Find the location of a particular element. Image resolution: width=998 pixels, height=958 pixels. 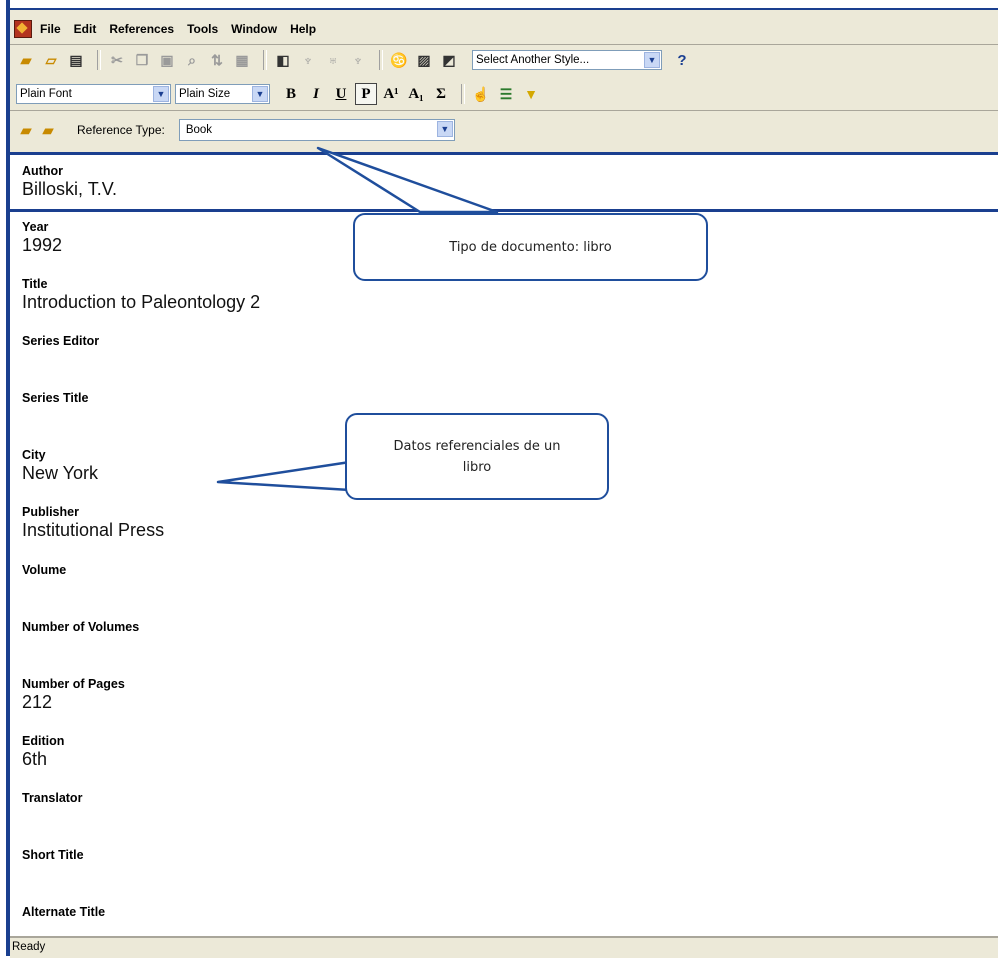

field-value: 1992 is located at coordinates (42, 245).